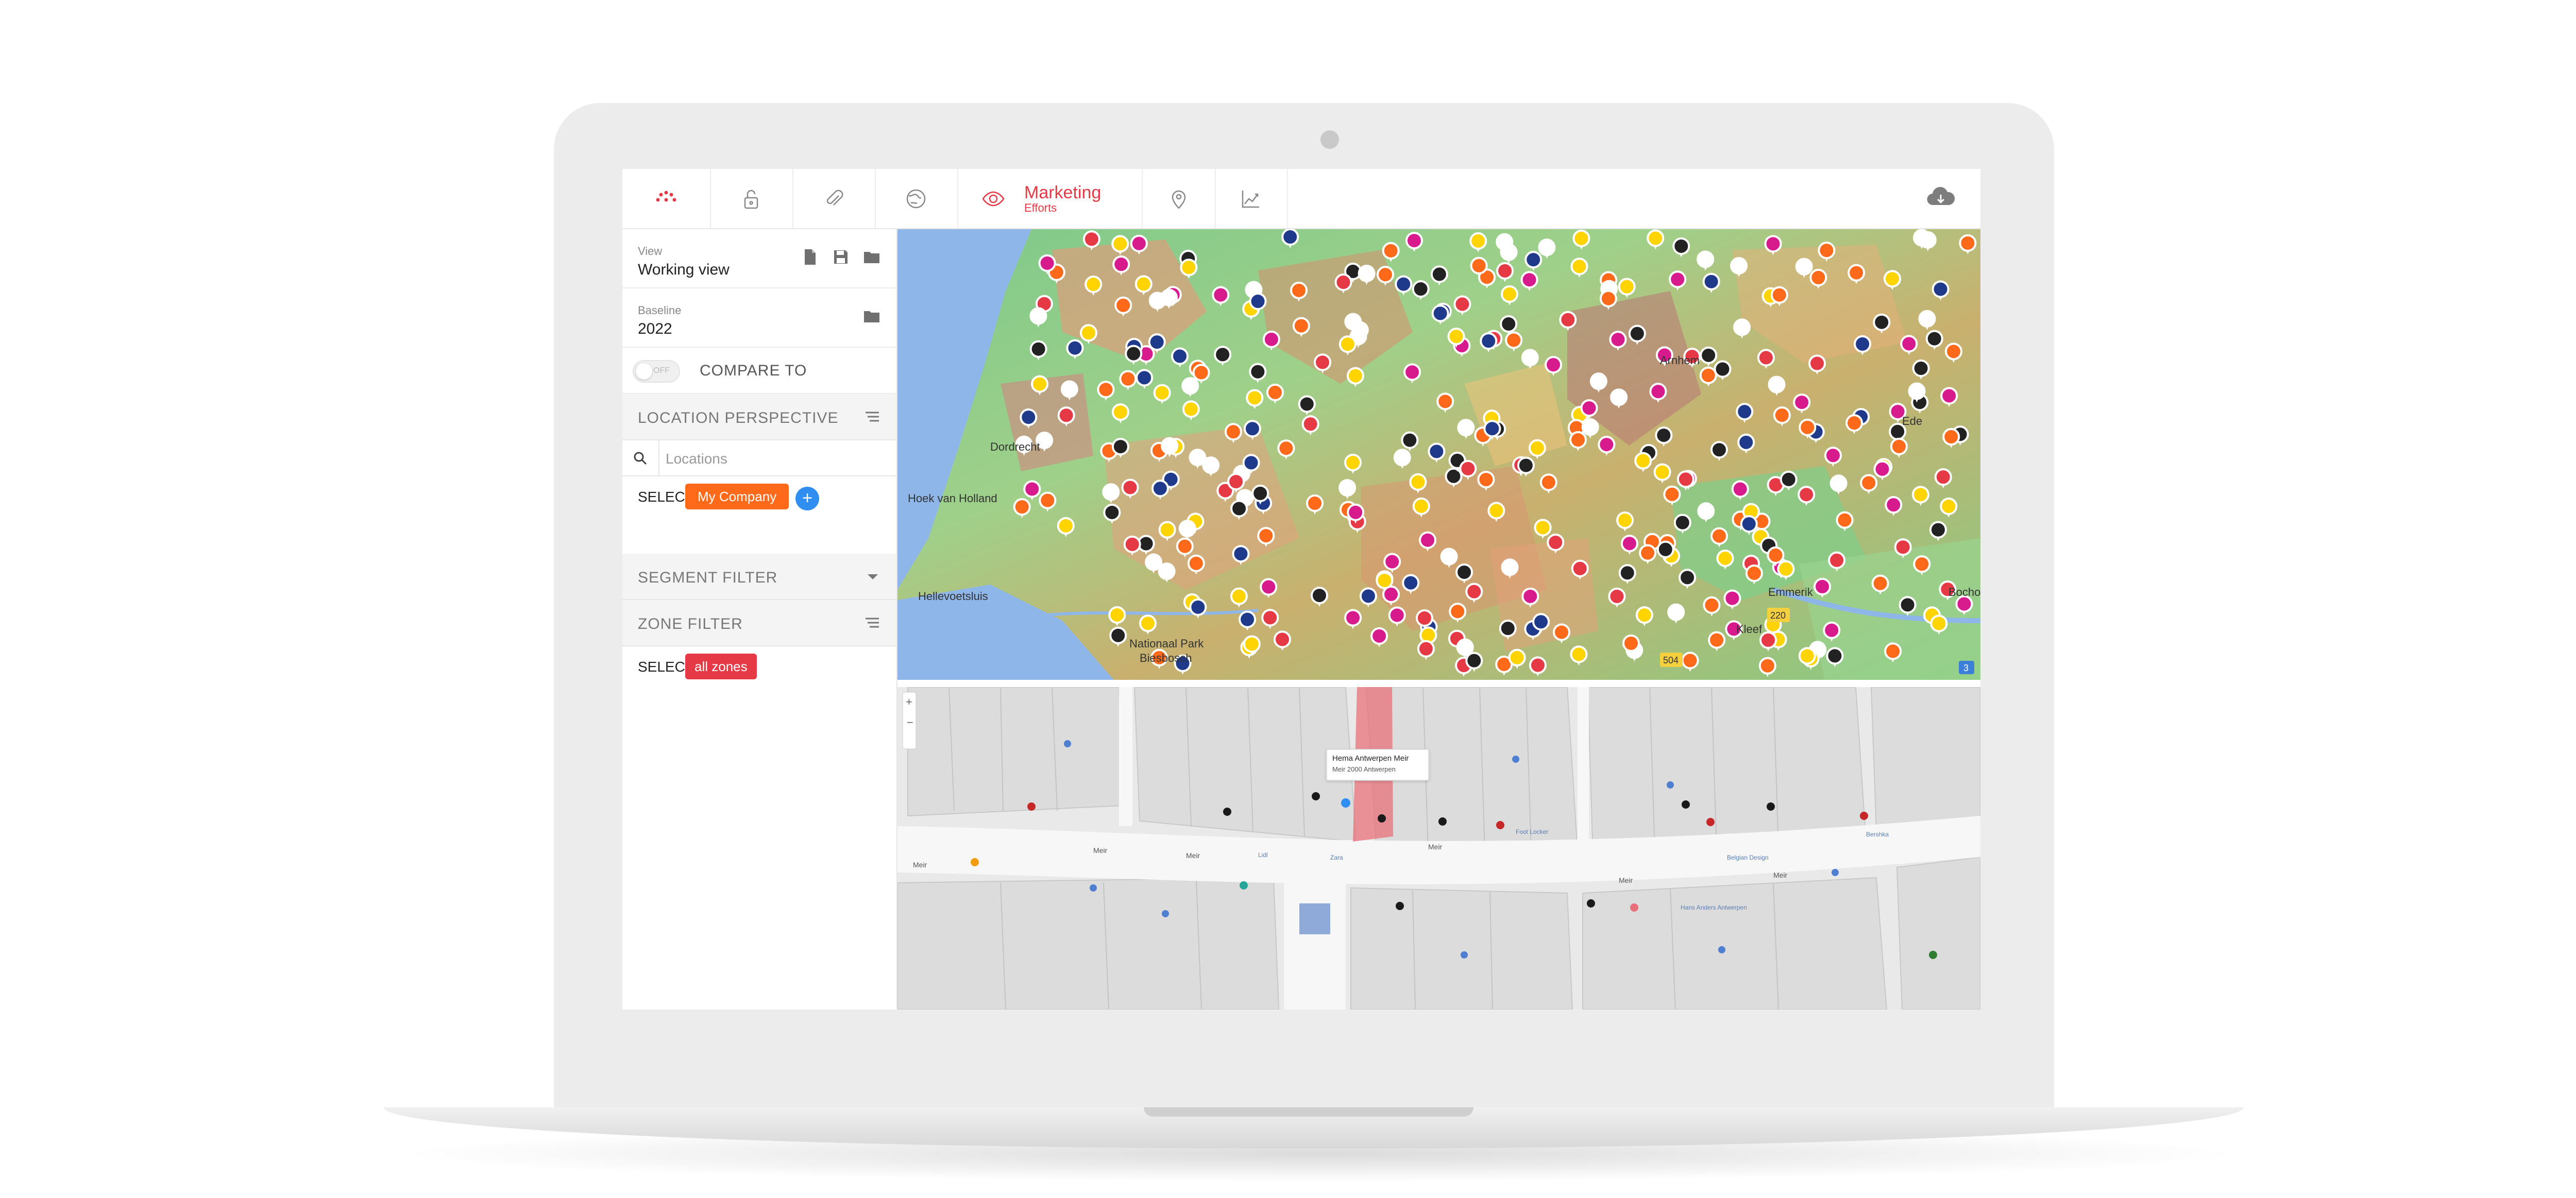  I want to click on tab-analytics, so click(1252, 198).